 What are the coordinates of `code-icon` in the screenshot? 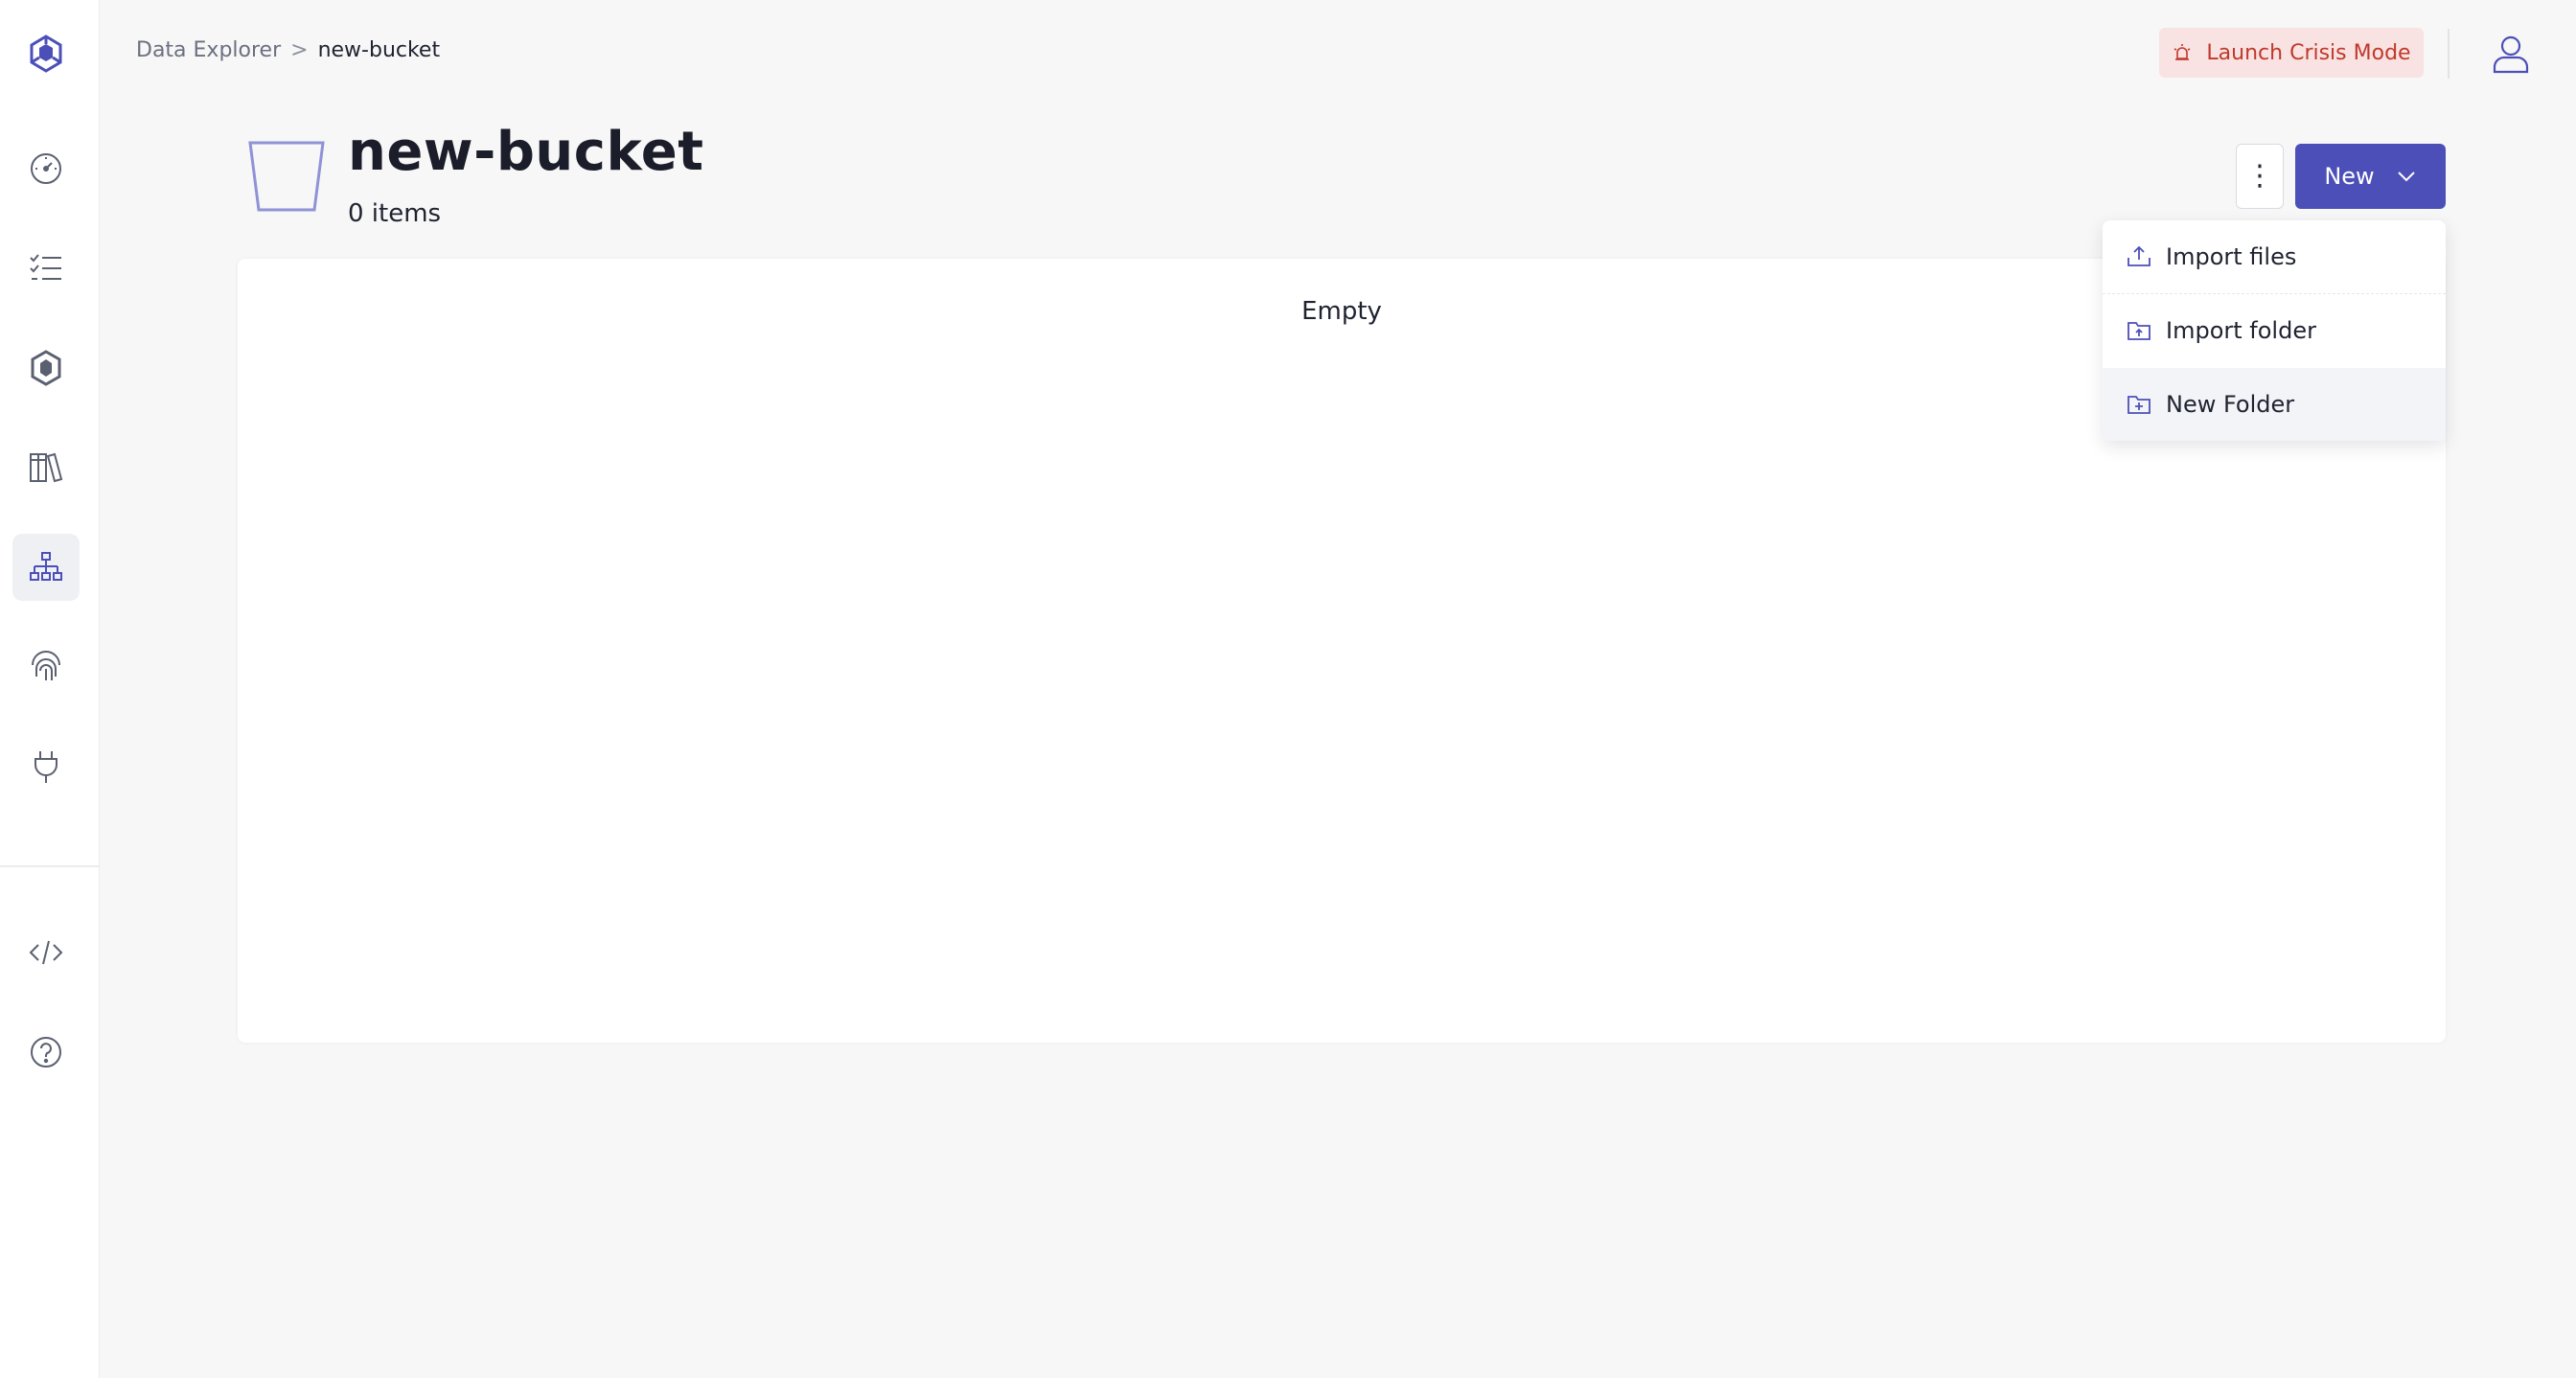 It's located at (46, 953).